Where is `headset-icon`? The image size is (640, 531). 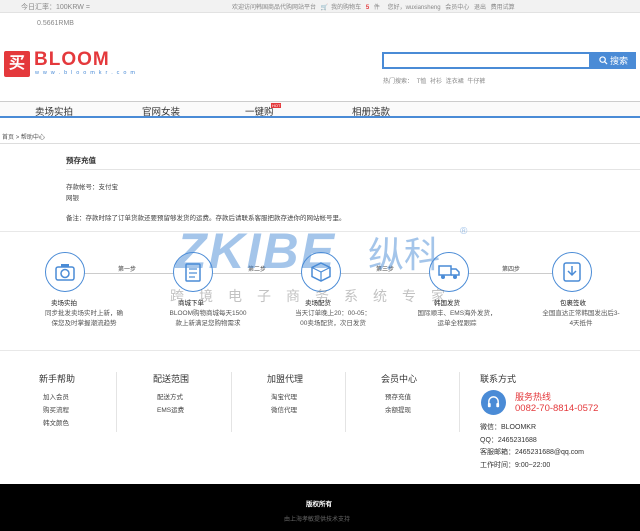 headset-icon is located at coordinates (493, 402).